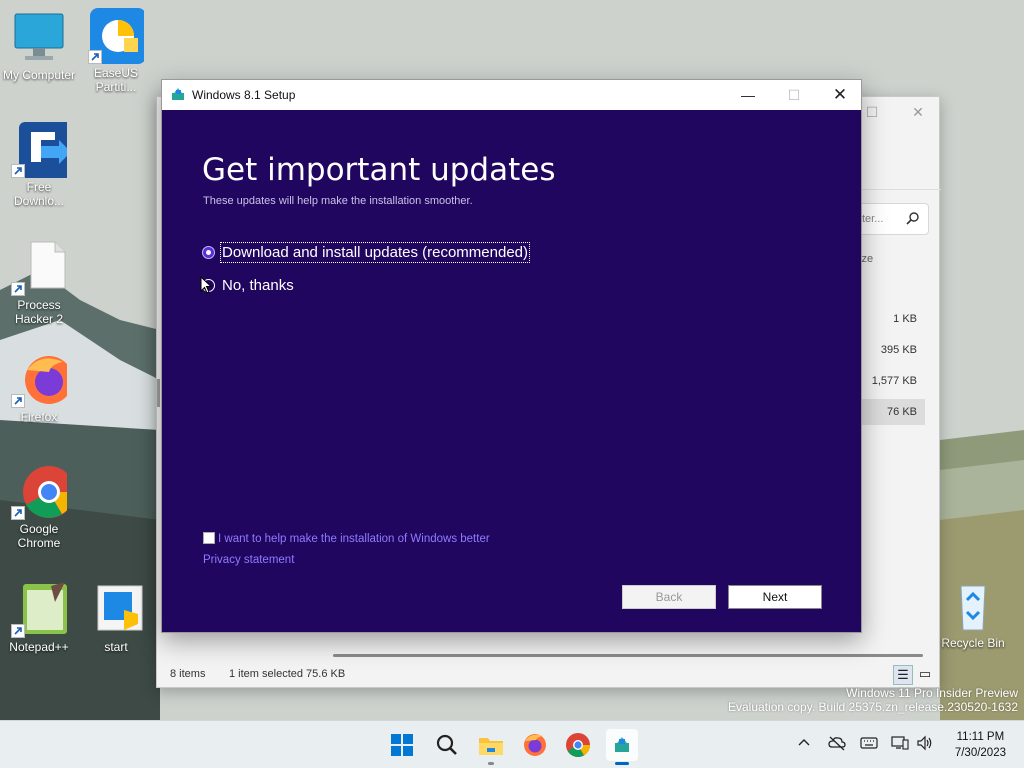  I want to click on desktop-icon-notepadpp: Notepad++, so click(39, 618).